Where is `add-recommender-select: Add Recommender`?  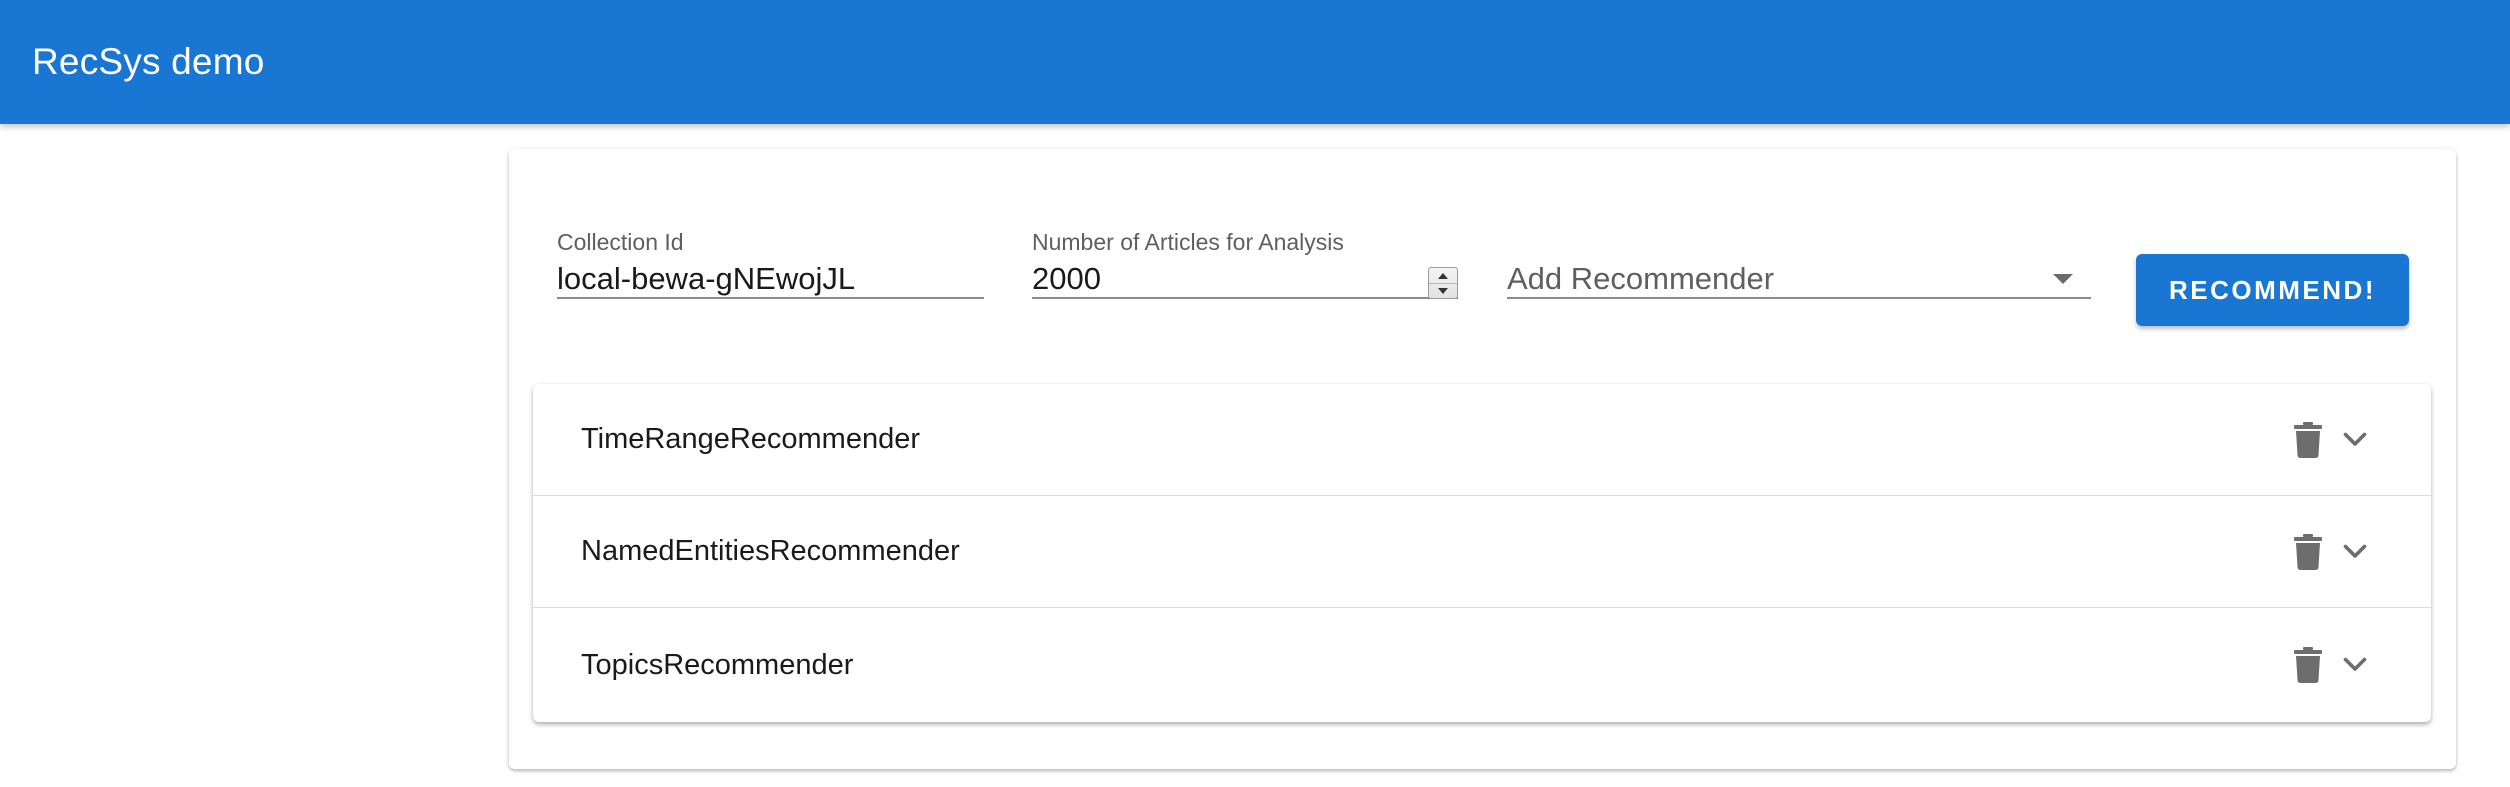
add-recommender-select: Add Recommender is located at coordinates (1799, 264).